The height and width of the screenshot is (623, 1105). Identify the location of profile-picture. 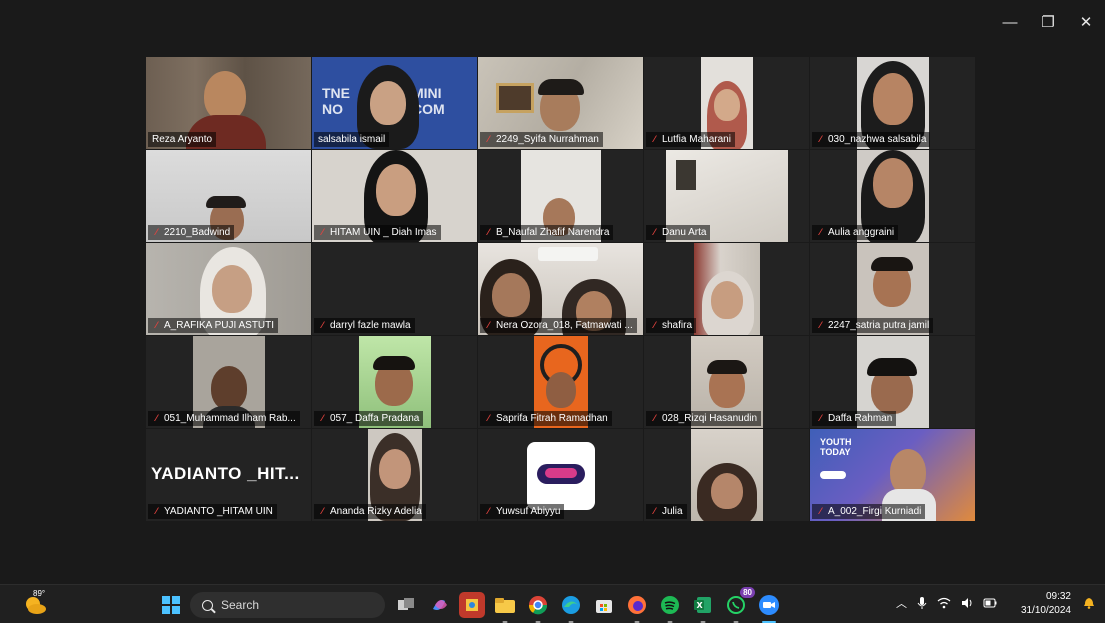
(561, 476).